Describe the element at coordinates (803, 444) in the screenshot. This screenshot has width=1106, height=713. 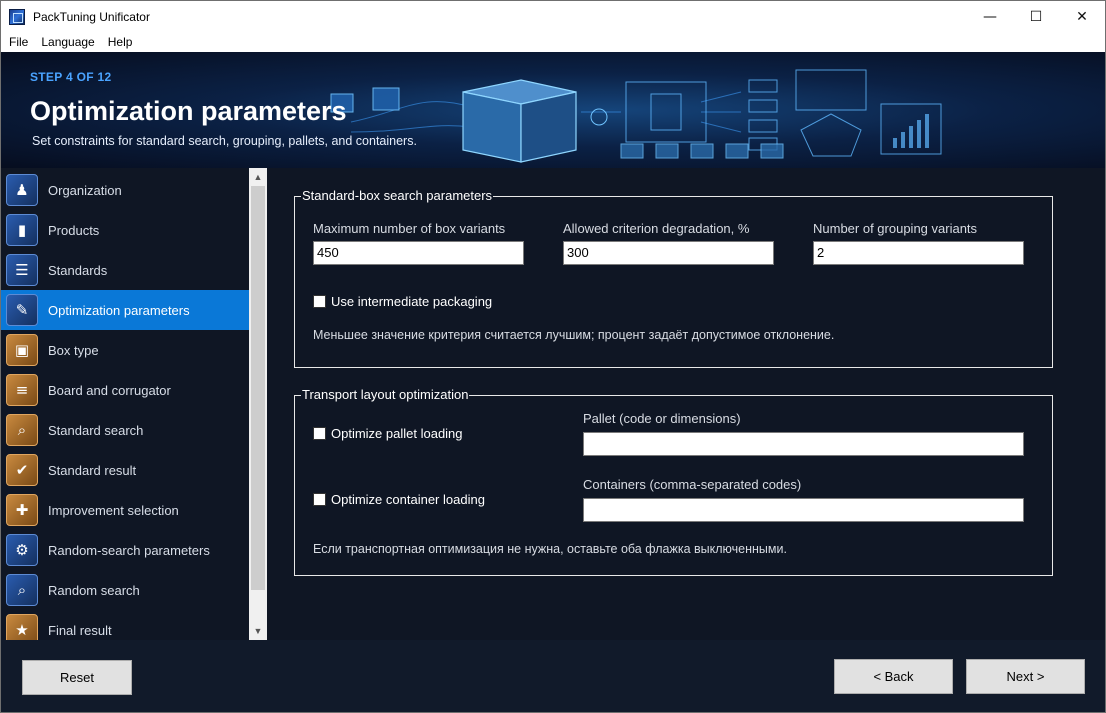
I see `pallet-input` at that location.